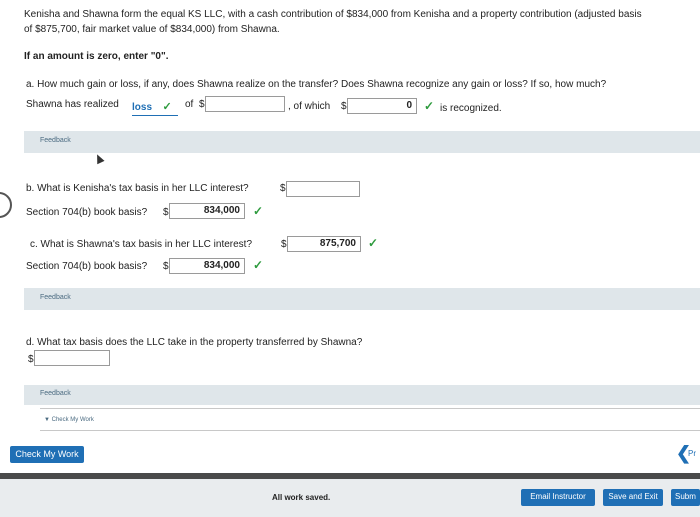  What do you see at coordinates (692, 453) in the screenshot?
I see `previous-label: Pr` at bounding box center [692, 453].